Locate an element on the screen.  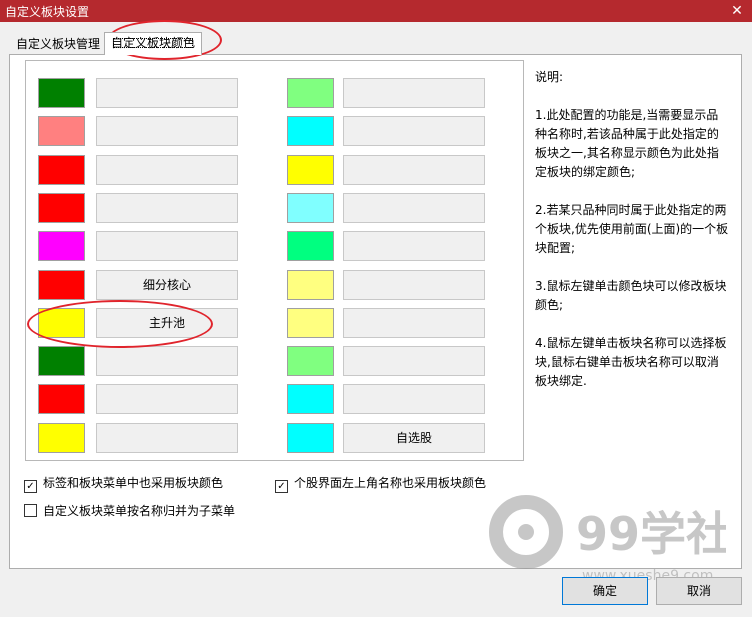
ok-button: 确定 is located at coordinates (605, 591).